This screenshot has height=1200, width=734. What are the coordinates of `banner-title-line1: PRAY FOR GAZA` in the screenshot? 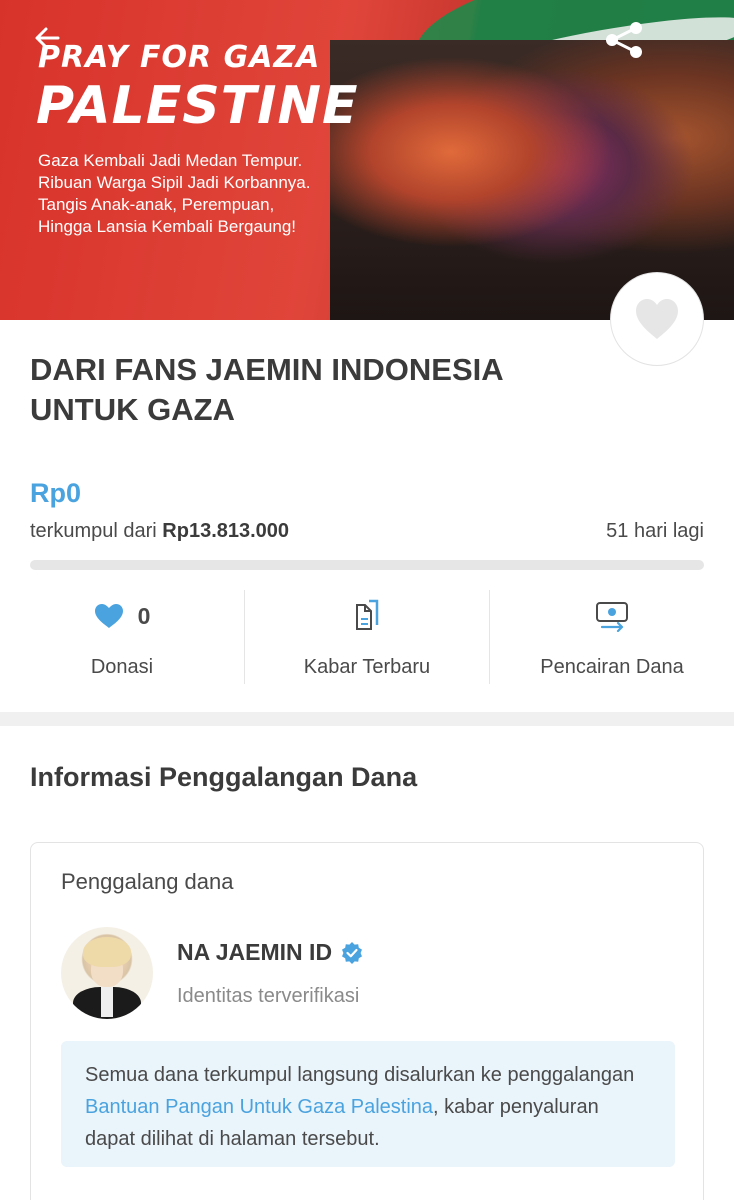 It's located at (179, 57).